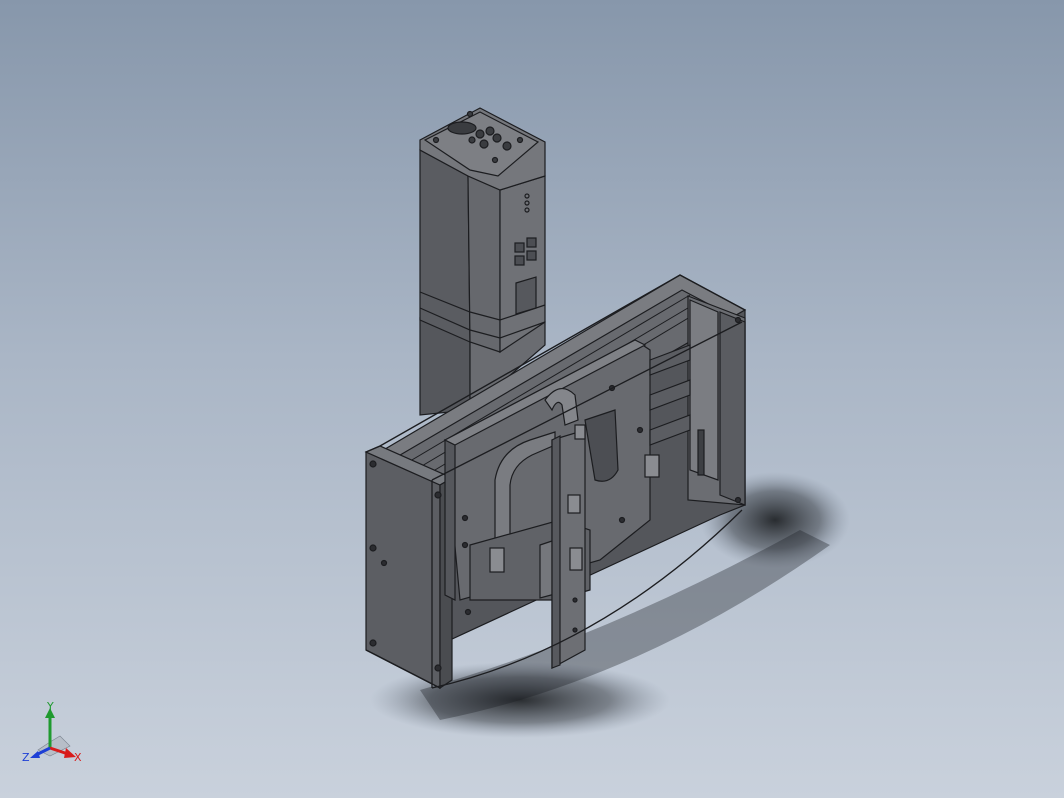 This screenshot has height=798, width=1064. Describe the element at coordinates (26, 757) in the screenshot. I see `z-axis-label: Z` at that location.